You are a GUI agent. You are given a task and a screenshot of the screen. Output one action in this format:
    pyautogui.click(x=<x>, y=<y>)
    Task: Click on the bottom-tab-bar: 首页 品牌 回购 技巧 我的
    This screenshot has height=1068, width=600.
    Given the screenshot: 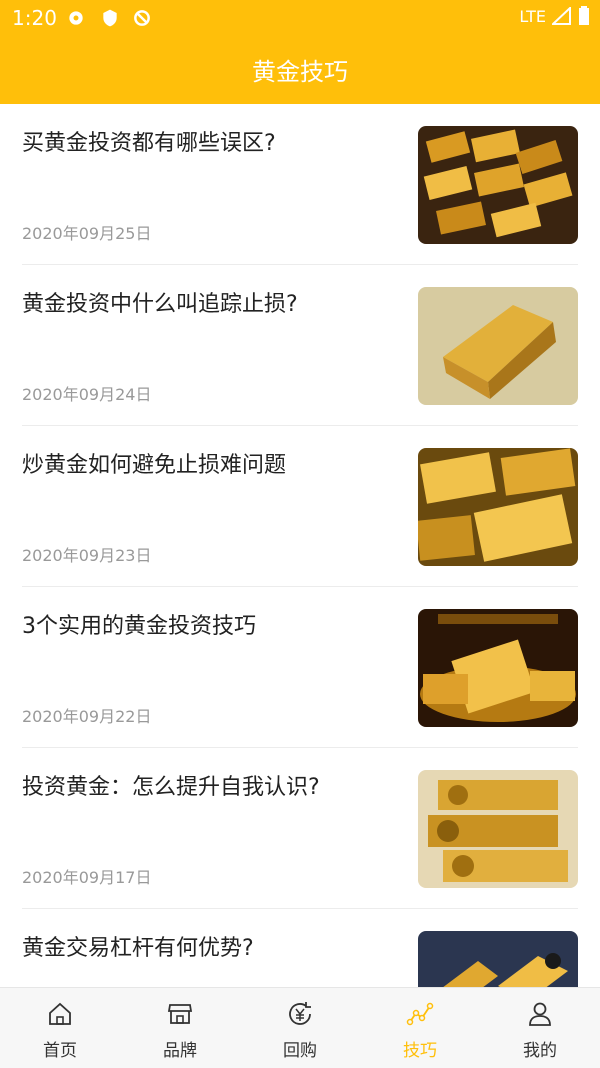 What is the action you would take?
    pyautogui.click(x=300, y=1027)
    